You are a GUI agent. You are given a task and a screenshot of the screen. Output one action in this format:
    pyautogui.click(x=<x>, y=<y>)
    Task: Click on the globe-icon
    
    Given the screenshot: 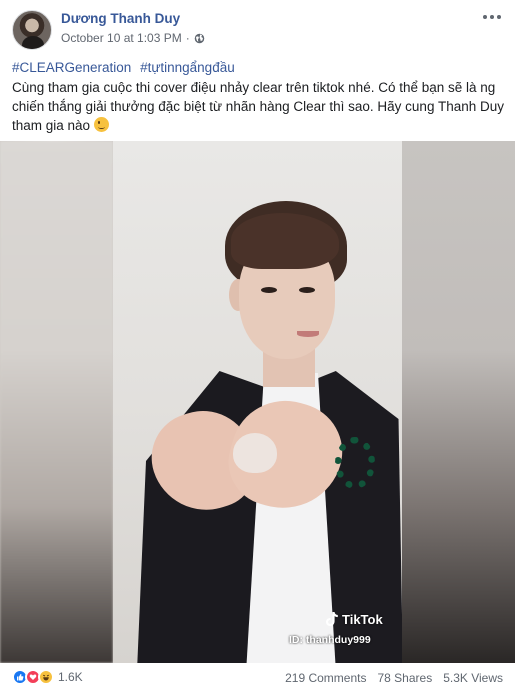 What is the action you would take?
    pyautogui.click(x=199, y=38)
    